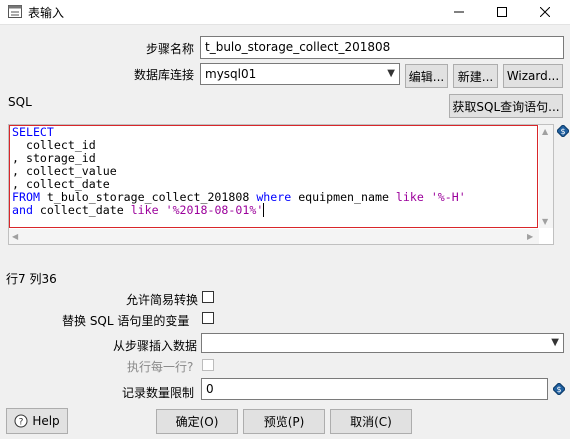 The height and width of the screenshot is (439, 570). What do you see at coordinates (208, 297) in the screenshot?
I see `lazy-conversion-checkbox` at bounding box center [208, 297].